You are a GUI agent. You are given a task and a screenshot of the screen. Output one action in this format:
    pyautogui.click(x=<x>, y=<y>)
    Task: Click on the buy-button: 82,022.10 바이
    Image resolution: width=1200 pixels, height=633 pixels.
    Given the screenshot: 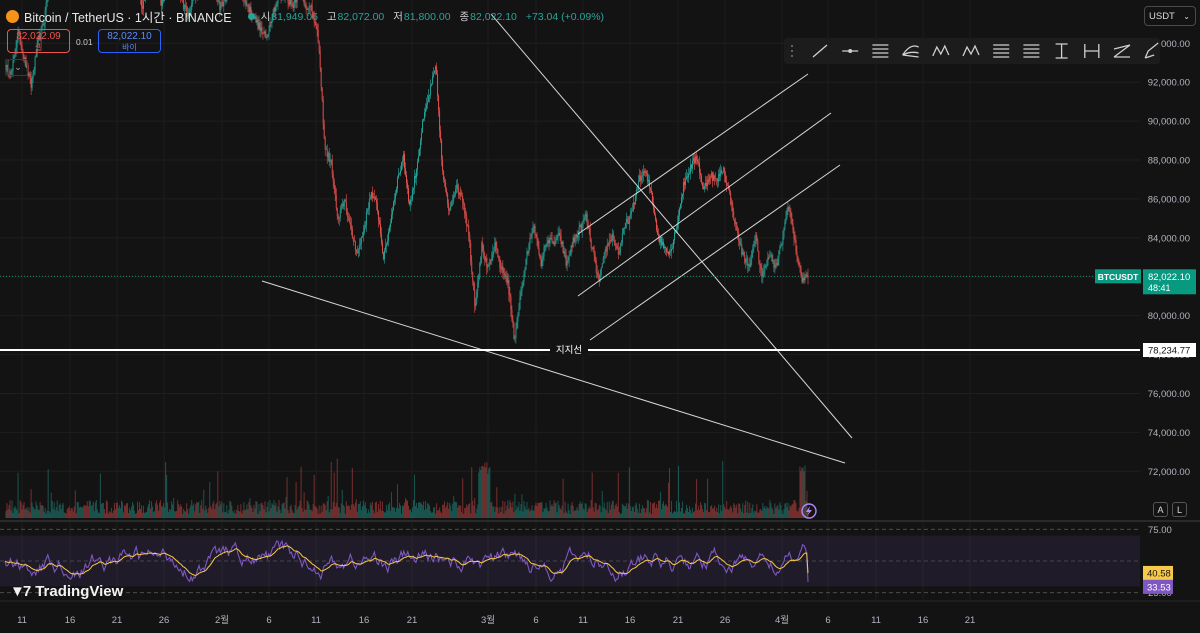 What is the action you would take?
    pyautogui.click(x=129, y=41)
    